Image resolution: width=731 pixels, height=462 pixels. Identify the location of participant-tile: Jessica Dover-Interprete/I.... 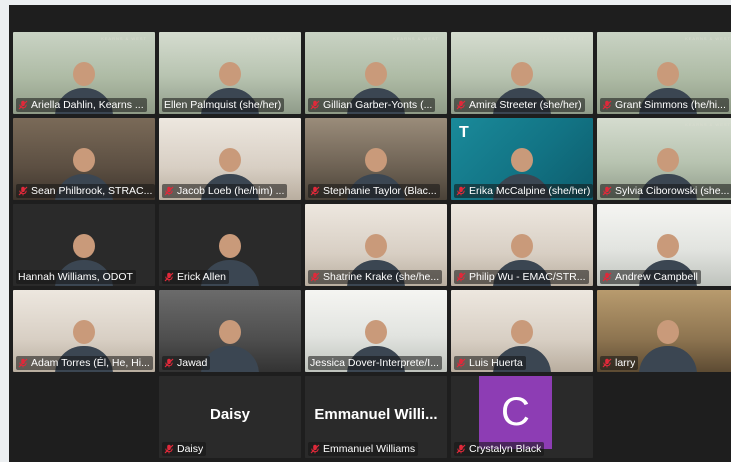
(376, 331).